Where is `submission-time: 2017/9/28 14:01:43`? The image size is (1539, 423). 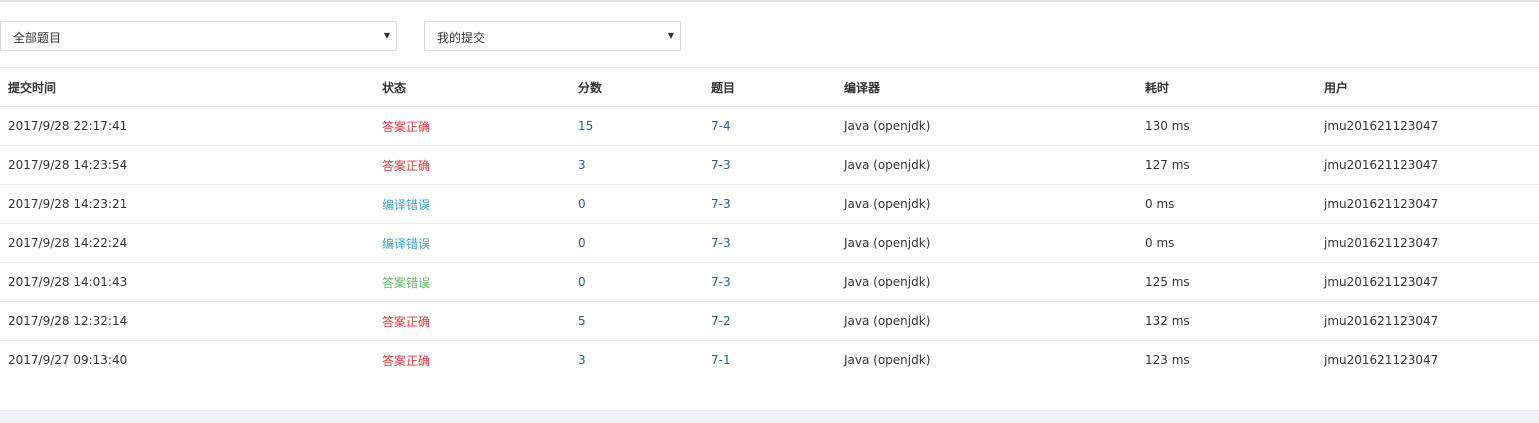 submission-time: 2017/9/28 14:01:43 is located at coordinates (68, 282).